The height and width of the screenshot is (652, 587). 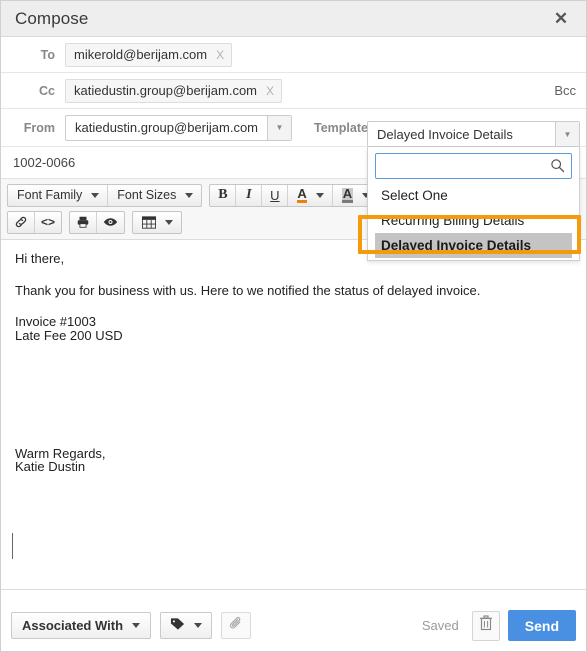 I want to click on italic-button: I, so click(x=249, y=195).